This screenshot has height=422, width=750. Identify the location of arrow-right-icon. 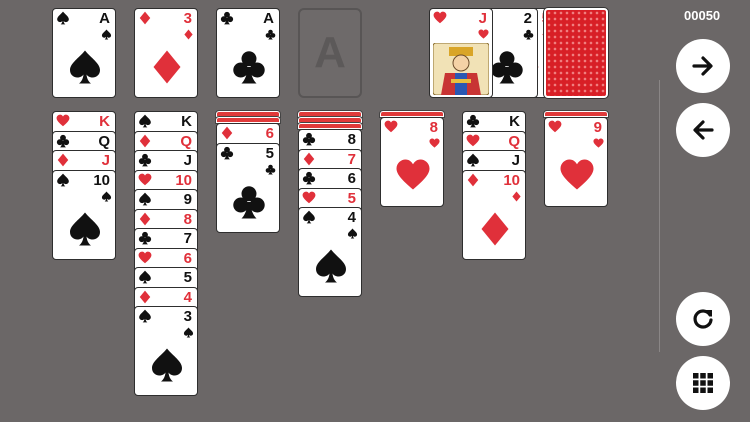
(702, 66).